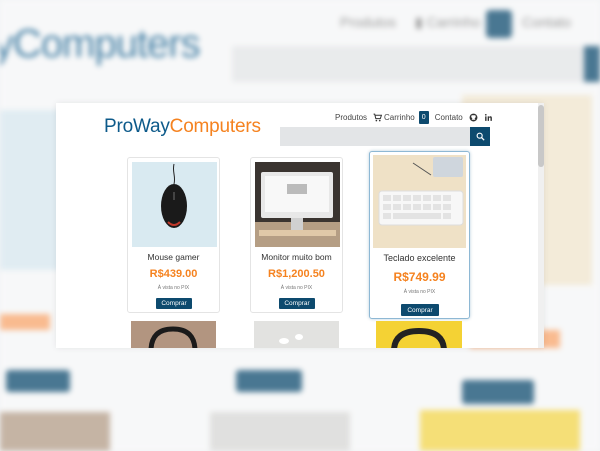  What do you see at coordinates (174, 204) in the screenshot?
I see `product-image-mouse` at bounding box center [174, 204].